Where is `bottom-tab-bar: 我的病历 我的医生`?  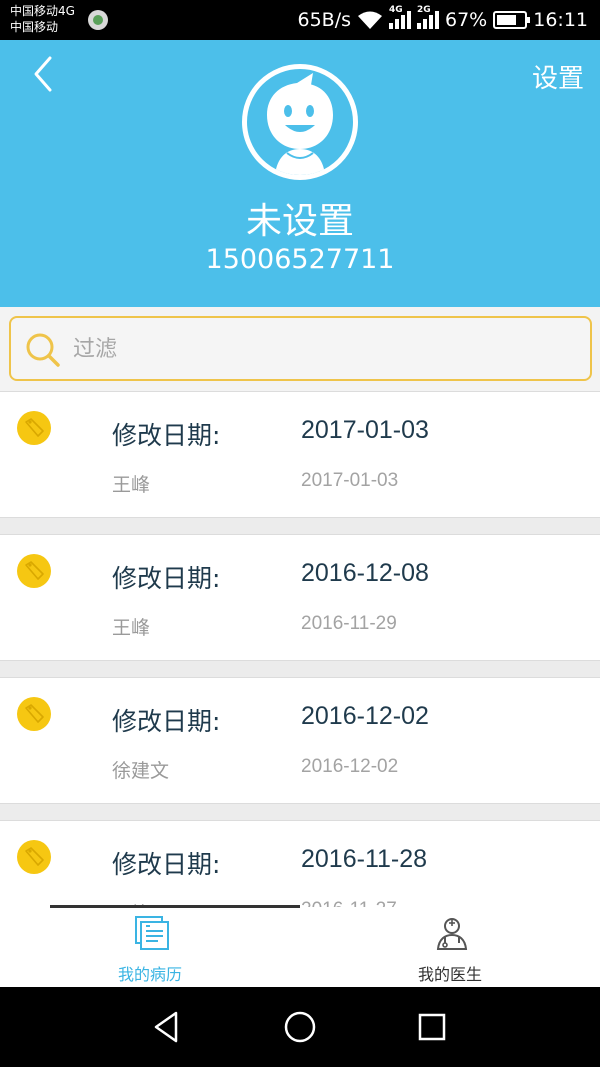 bottom-tab-bar: 我的病历 我的医生 is located at coordinates (300, 946).